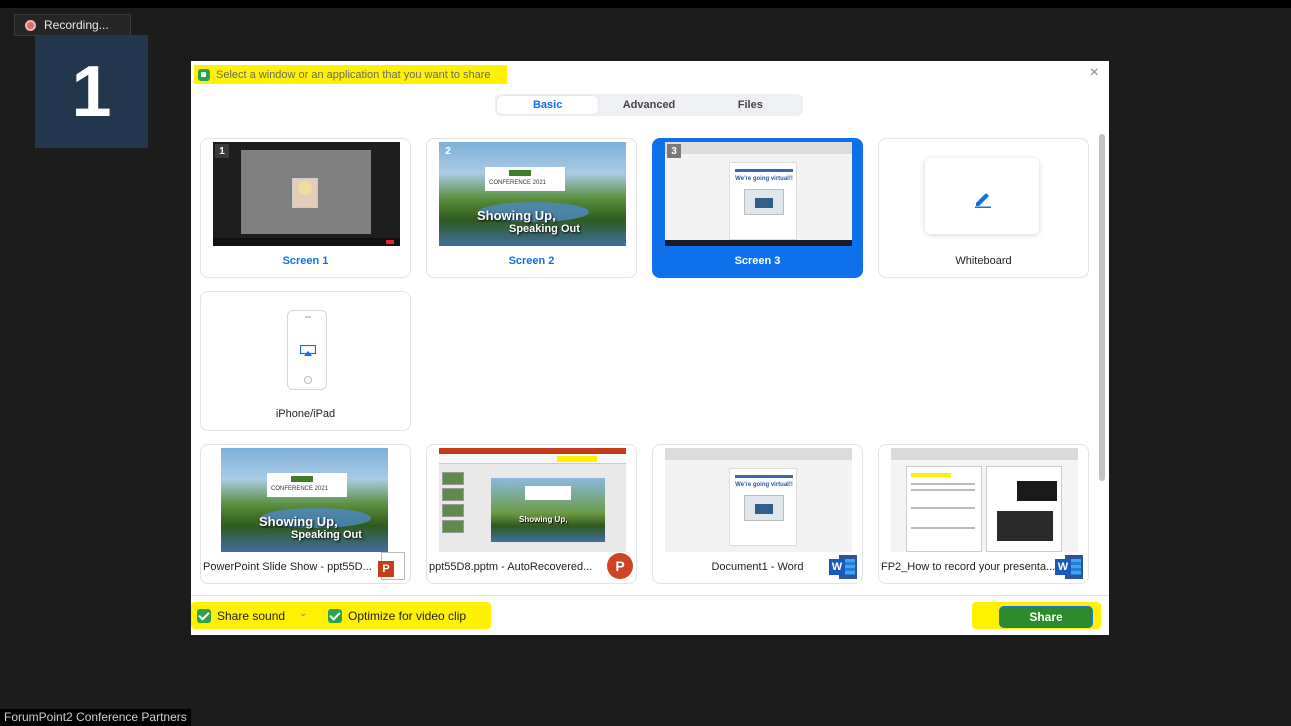 The width and height of the screenshot is (1291, 726). What do you see at coordinates (251, 616) in the screenshot?
I see `share-sound-label: Share sound` at bounding box center [251, 616].